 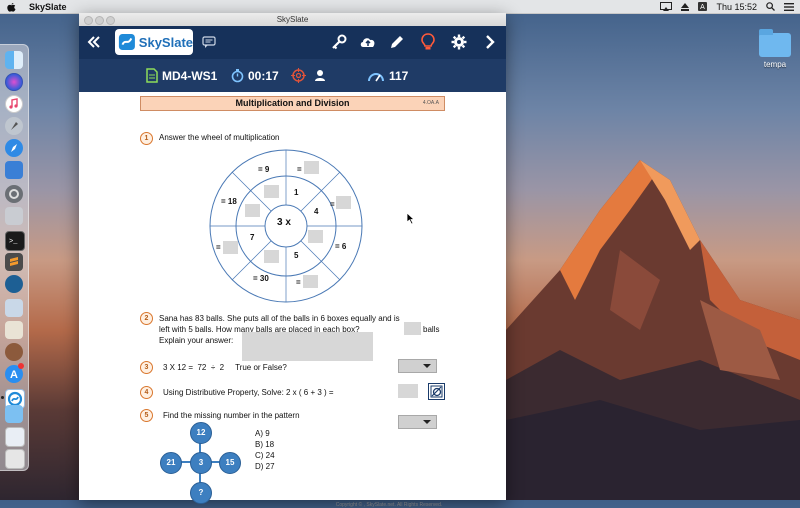 What do you see at coordinates (408, 391) in the screenshot?
I see `distributive-answer-input` at bounding box center [408, 391].